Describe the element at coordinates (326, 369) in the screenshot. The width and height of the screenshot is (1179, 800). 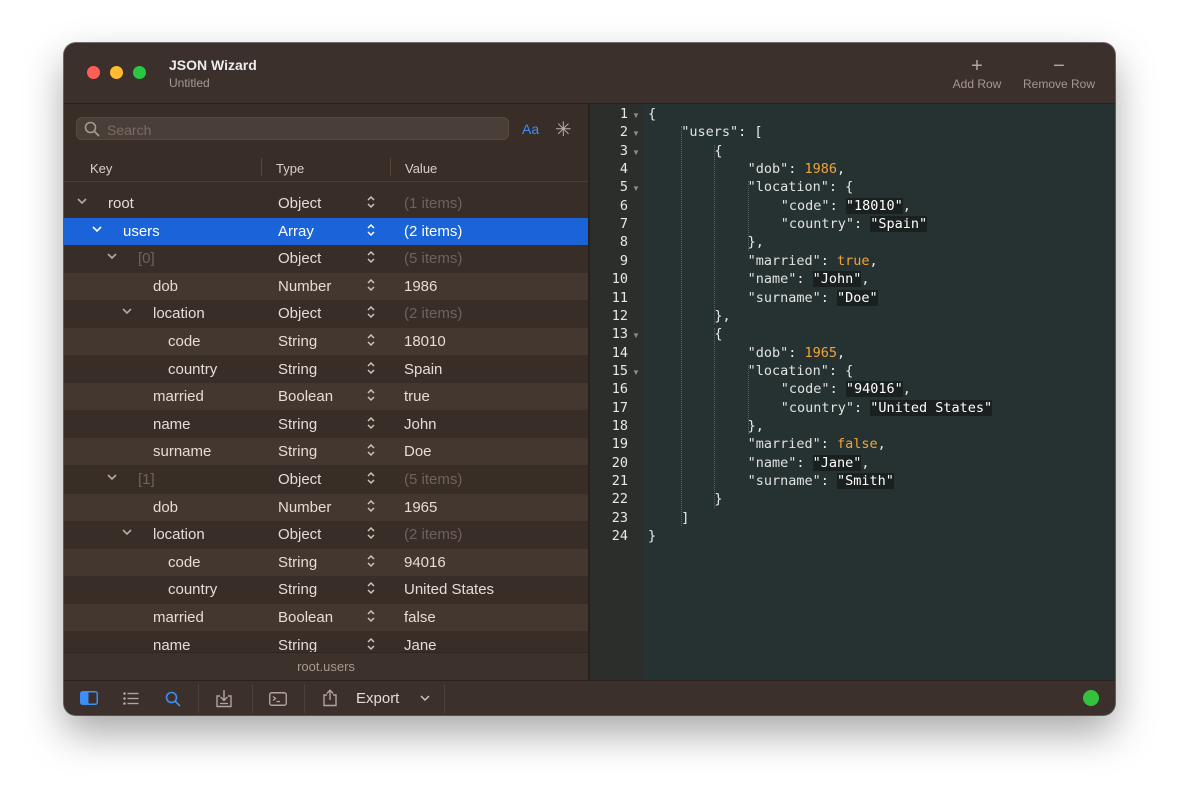
I see `tree-row: country String Spain` at that location.